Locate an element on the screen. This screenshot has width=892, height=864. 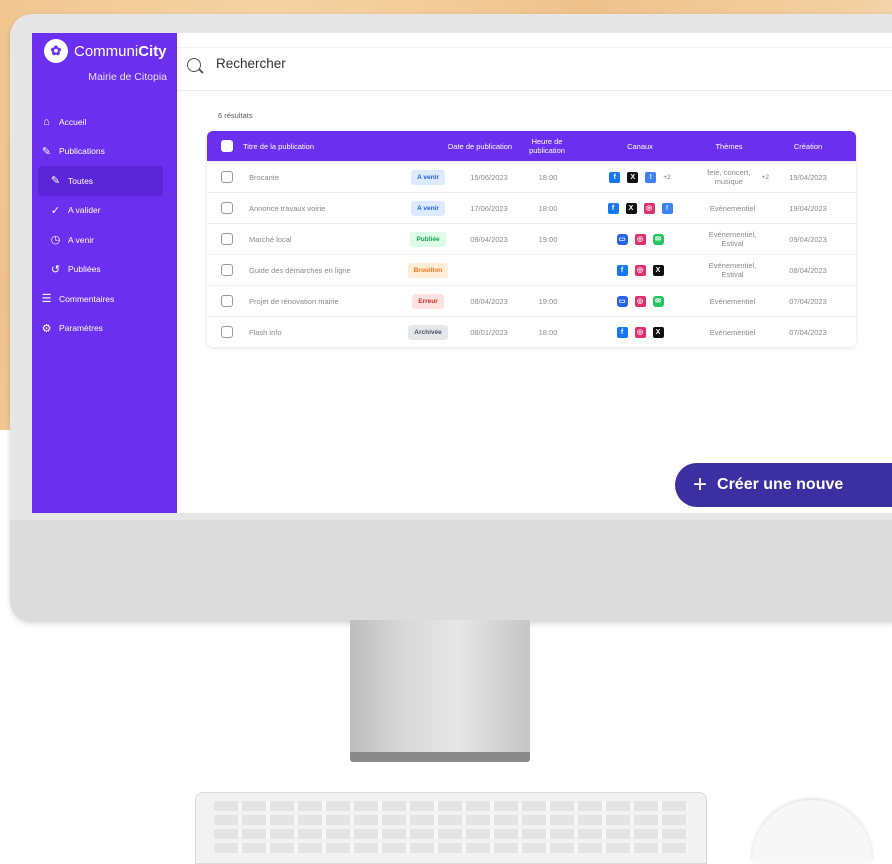
themes-cell: fete, concert, musique +2 is located at coordinates (734, 177).